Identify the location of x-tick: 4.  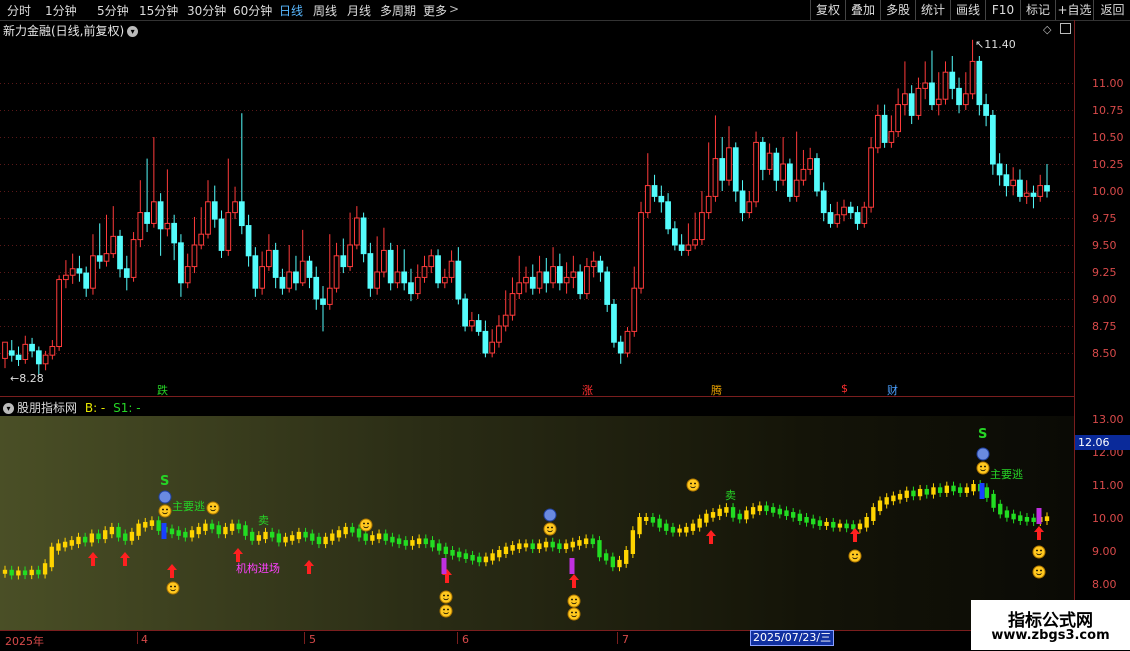
(144, 639).